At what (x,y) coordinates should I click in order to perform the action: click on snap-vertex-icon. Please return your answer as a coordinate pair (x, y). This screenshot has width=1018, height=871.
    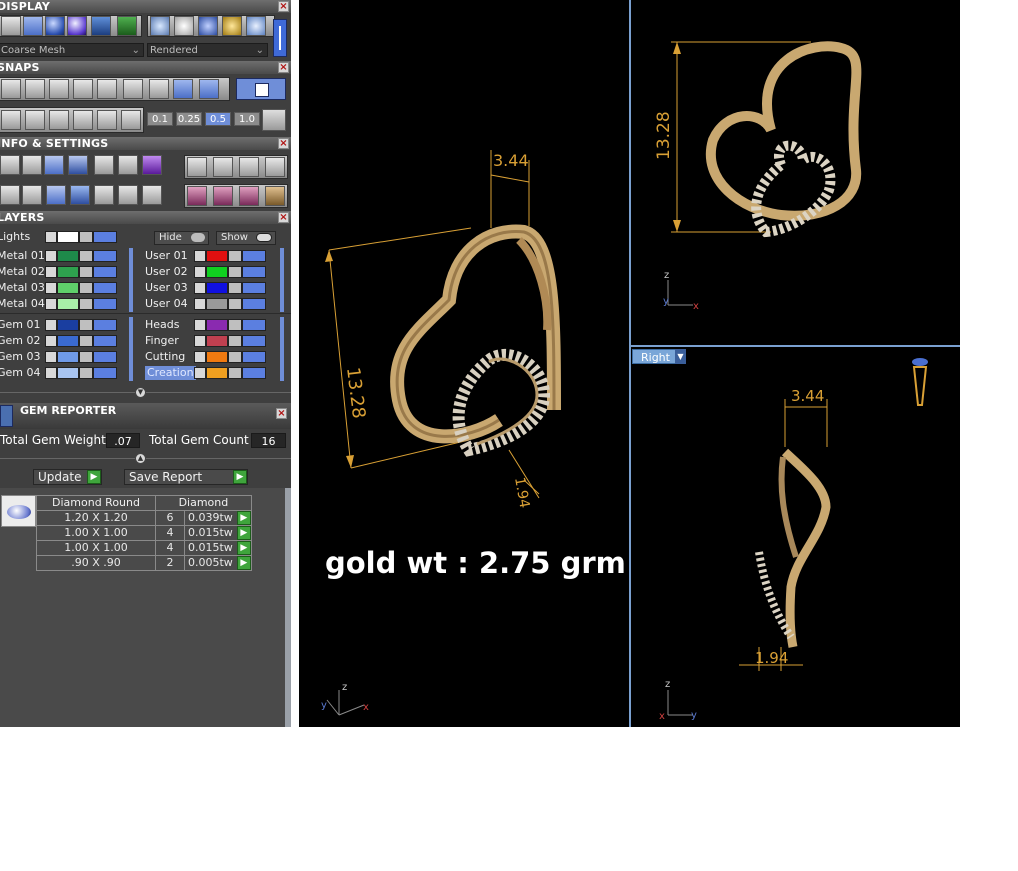
    Looking at the image, I should click on (131, 120).